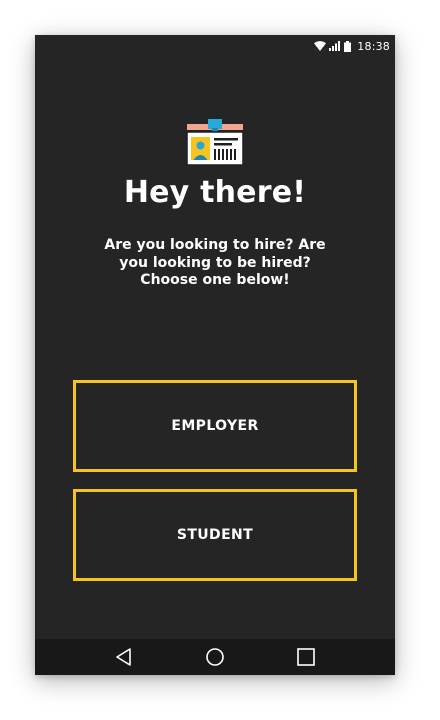 The width and height of the screenshot is (440, 720). Describe the element at coordinates (215, 535) in the screenshot. I see `student-button: STUDENT` at that location.